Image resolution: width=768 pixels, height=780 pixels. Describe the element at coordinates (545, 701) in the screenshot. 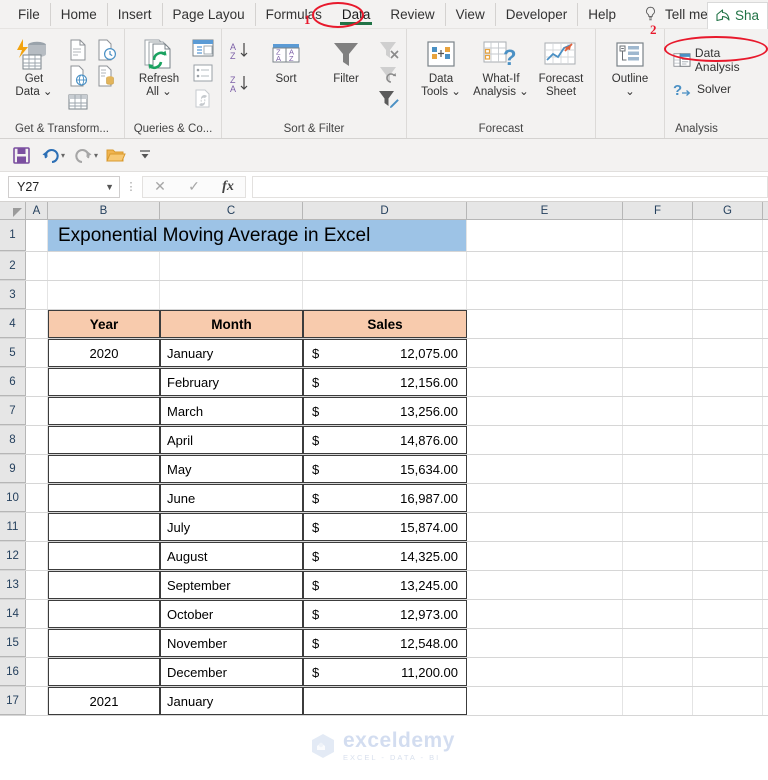

I see `cell-e17` at that location.